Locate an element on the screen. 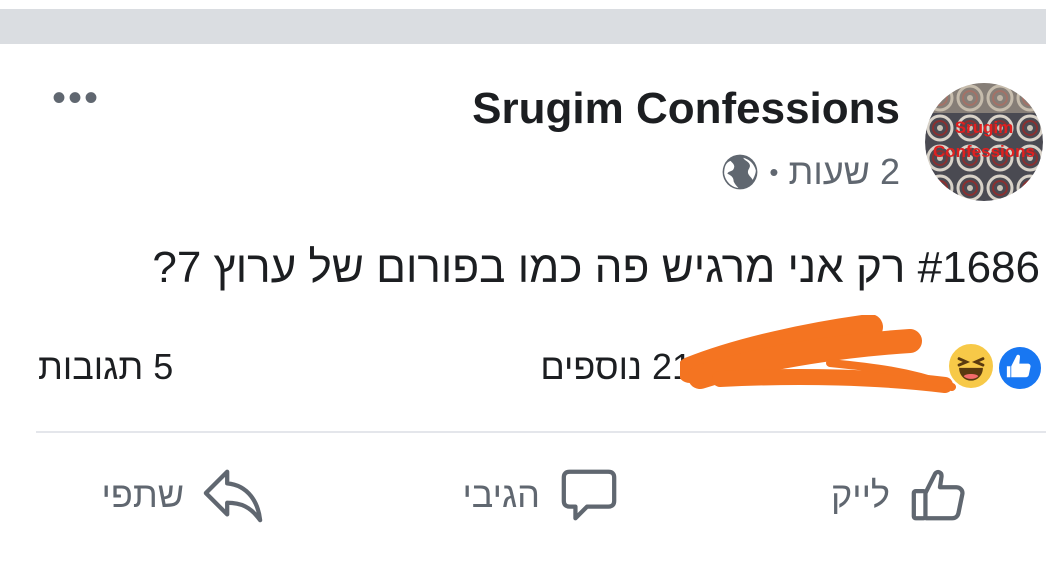 Image resolution: width=1046 pixels, height=564 pixels. like-label: לייק is located at coordinates (860, 494).